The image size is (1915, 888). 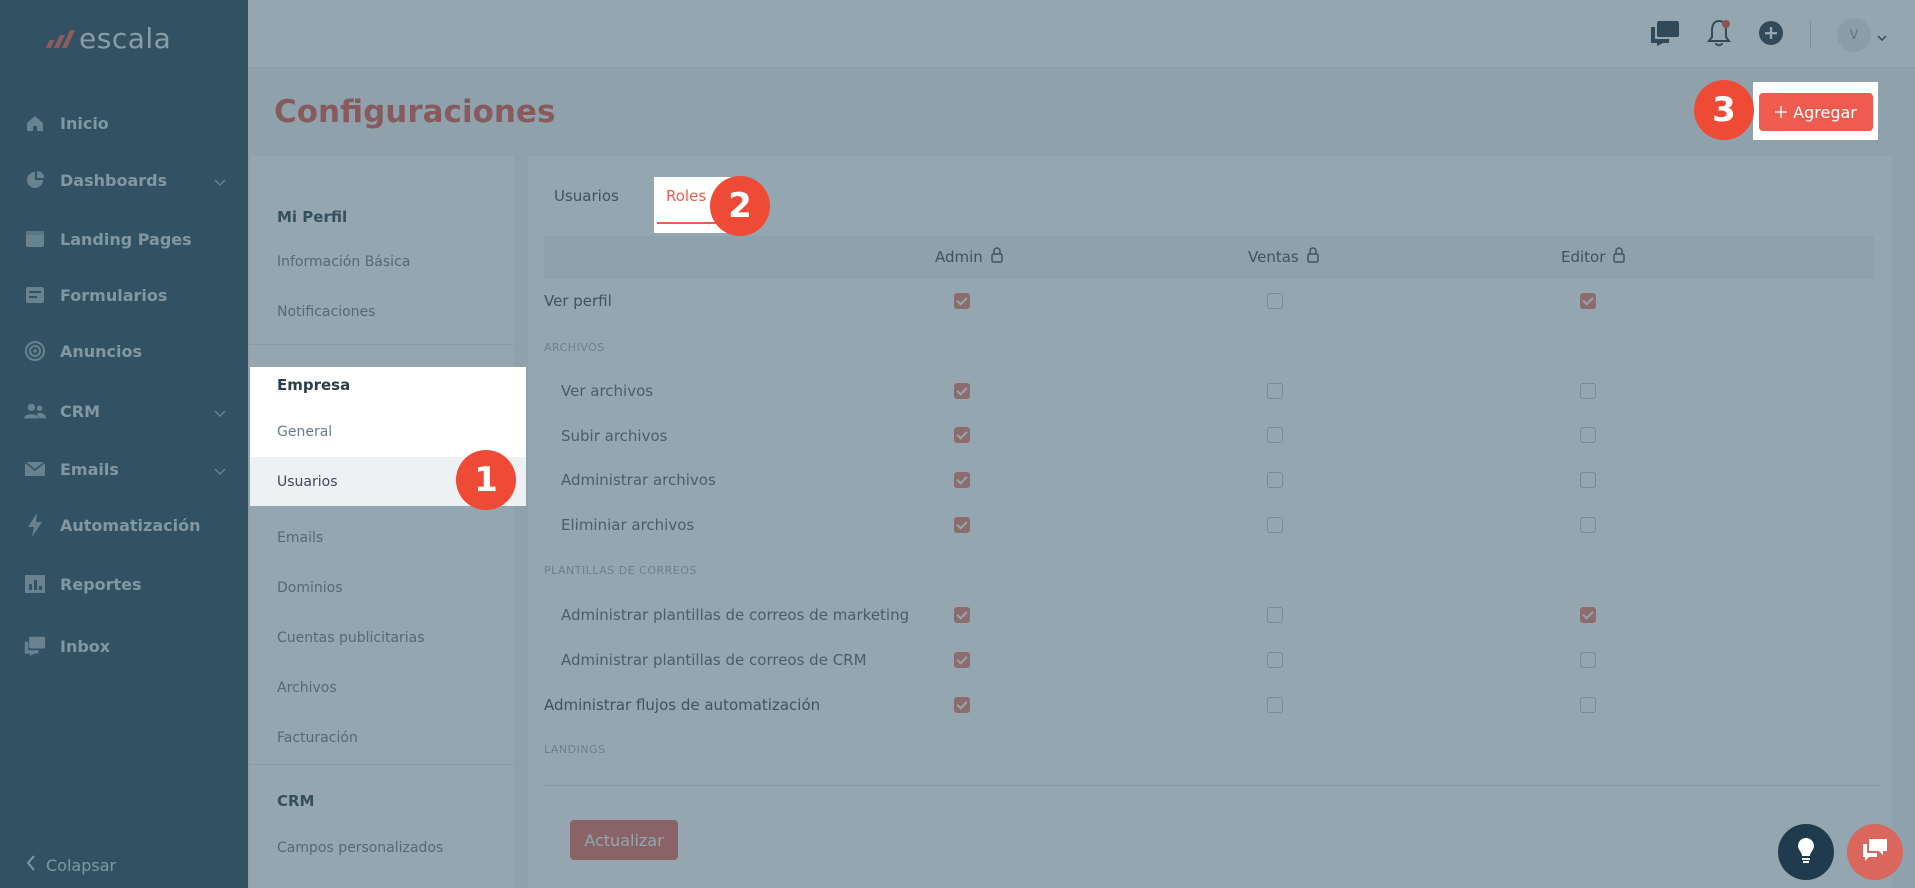 What do you see at coordinates (586, 196) in the screenshot?
I see `tab-usuarios: Usuarios` at bounding box center [586, 196].